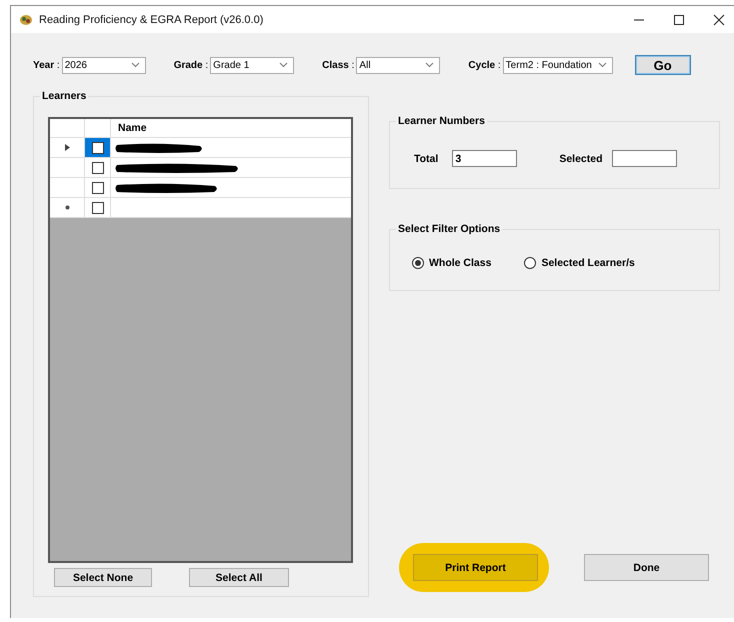  Describe the element at coordinates (239, 577) in the screenshot. I see `button: Select All` at that location.